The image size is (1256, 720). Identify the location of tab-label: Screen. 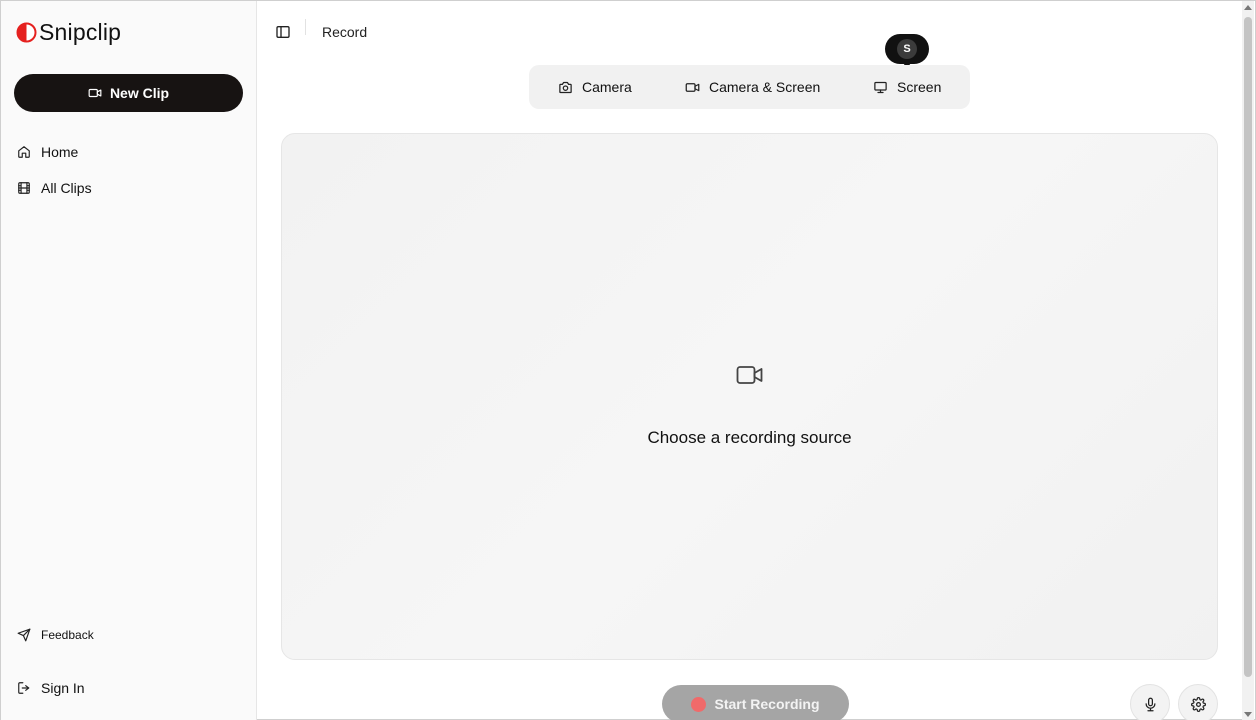
(919, 87).